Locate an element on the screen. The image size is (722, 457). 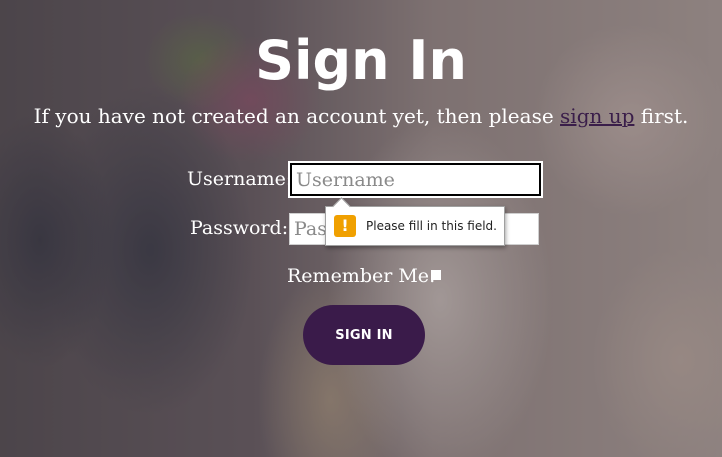
password-label: Password: is located at coordinates (239, 228).